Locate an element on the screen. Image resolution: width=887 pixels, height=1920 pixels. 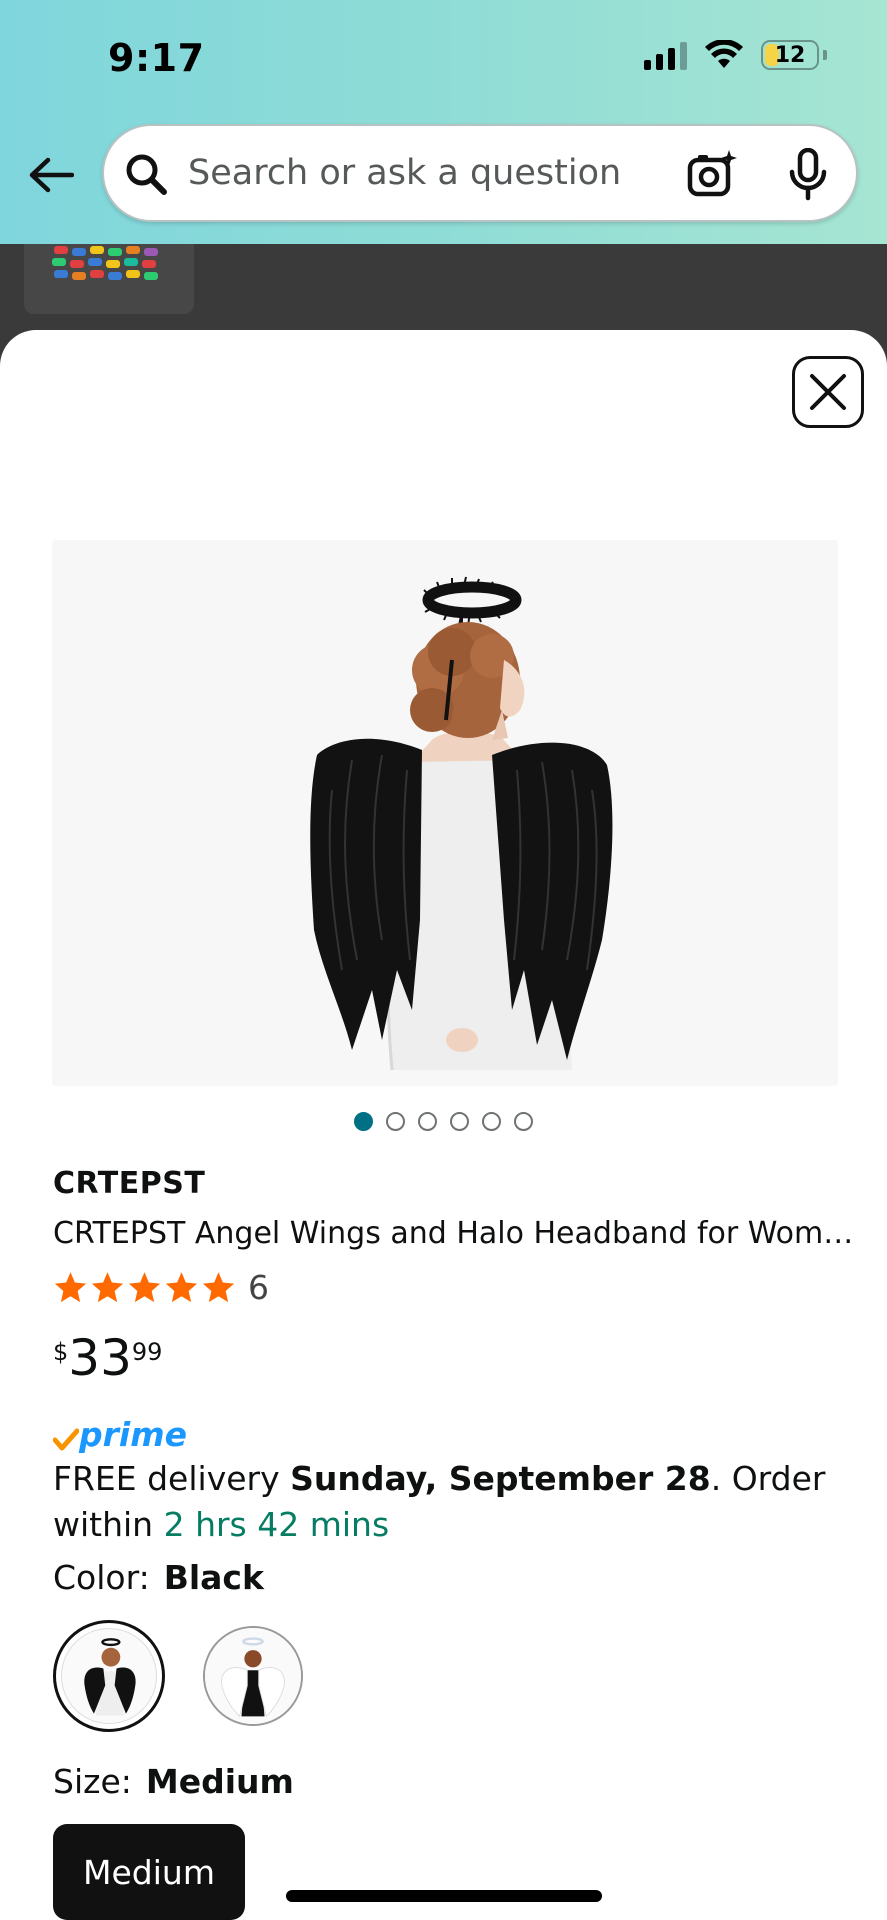
price: $ 33 99 is located at coordinates (107, 1358).